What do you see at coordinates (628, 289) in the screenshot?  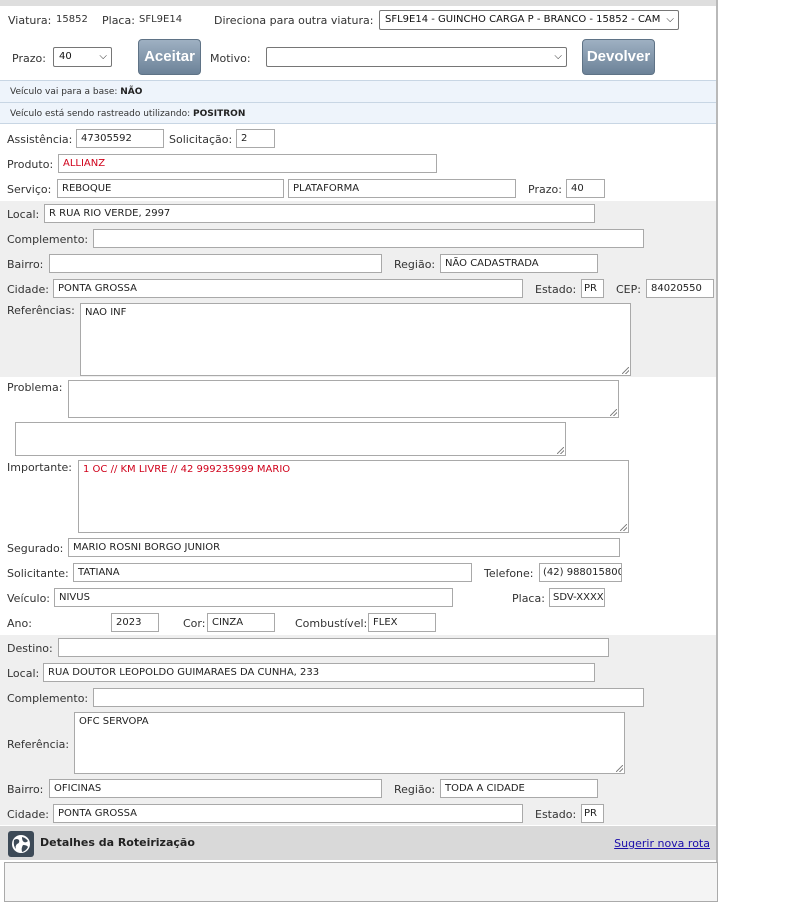 I see `origem-cep-label: CEP:` at bounding box center [628, 289].